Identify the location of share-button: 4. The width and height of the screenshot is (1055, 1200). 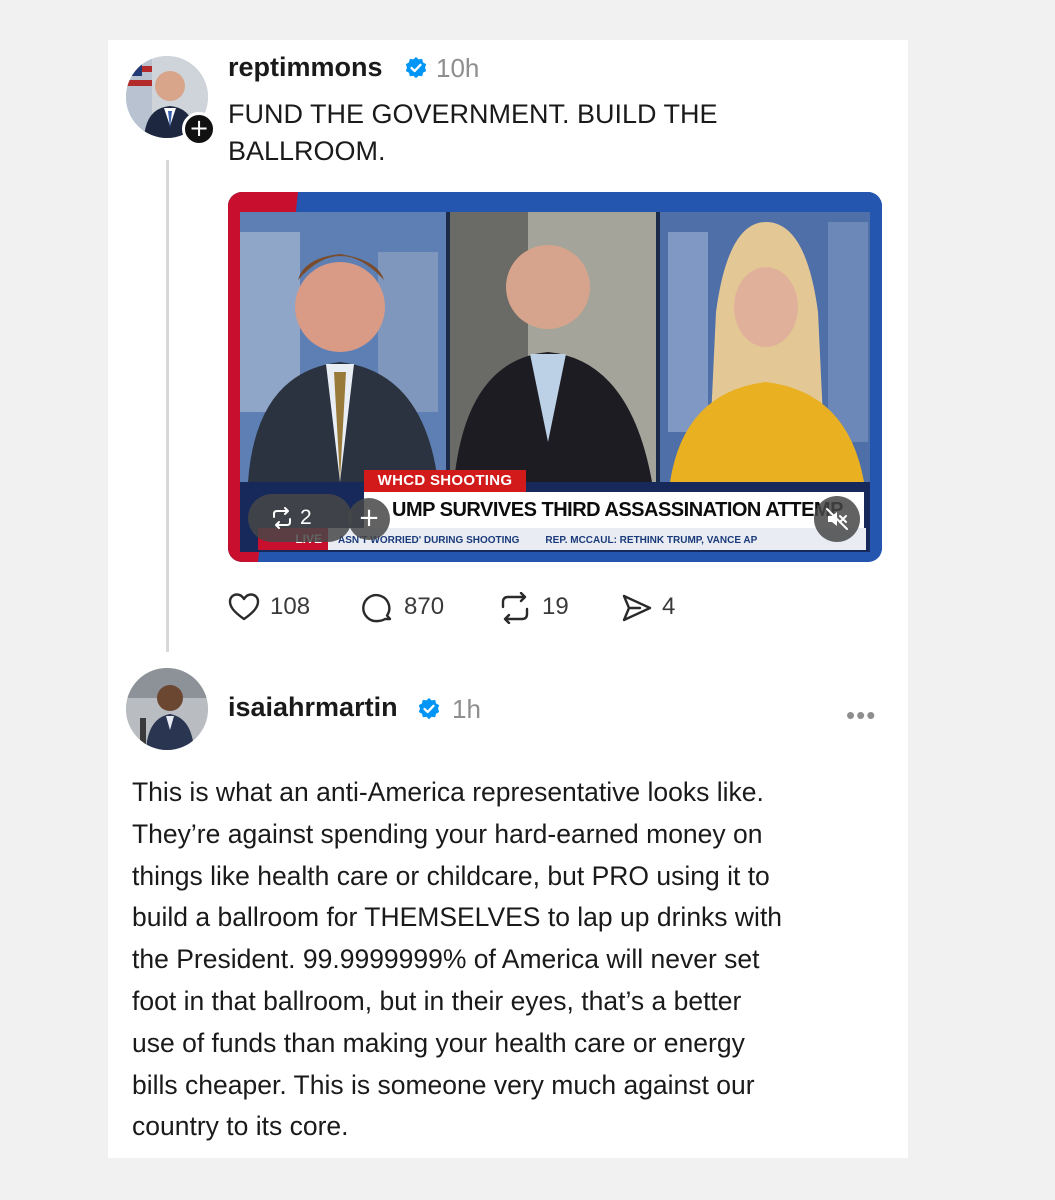
(652, 607).